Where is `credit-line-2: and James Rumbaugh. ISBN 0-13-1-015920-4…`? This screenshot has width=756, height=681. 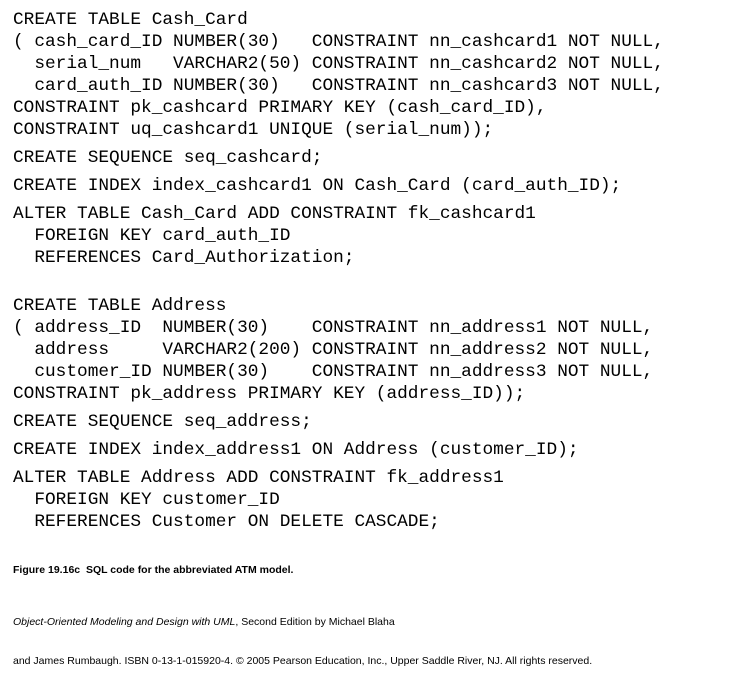
credit-line-2: and James Rumbaugh. ISBN 0-13-1-015920-4… is located at coordinates (303, 661).